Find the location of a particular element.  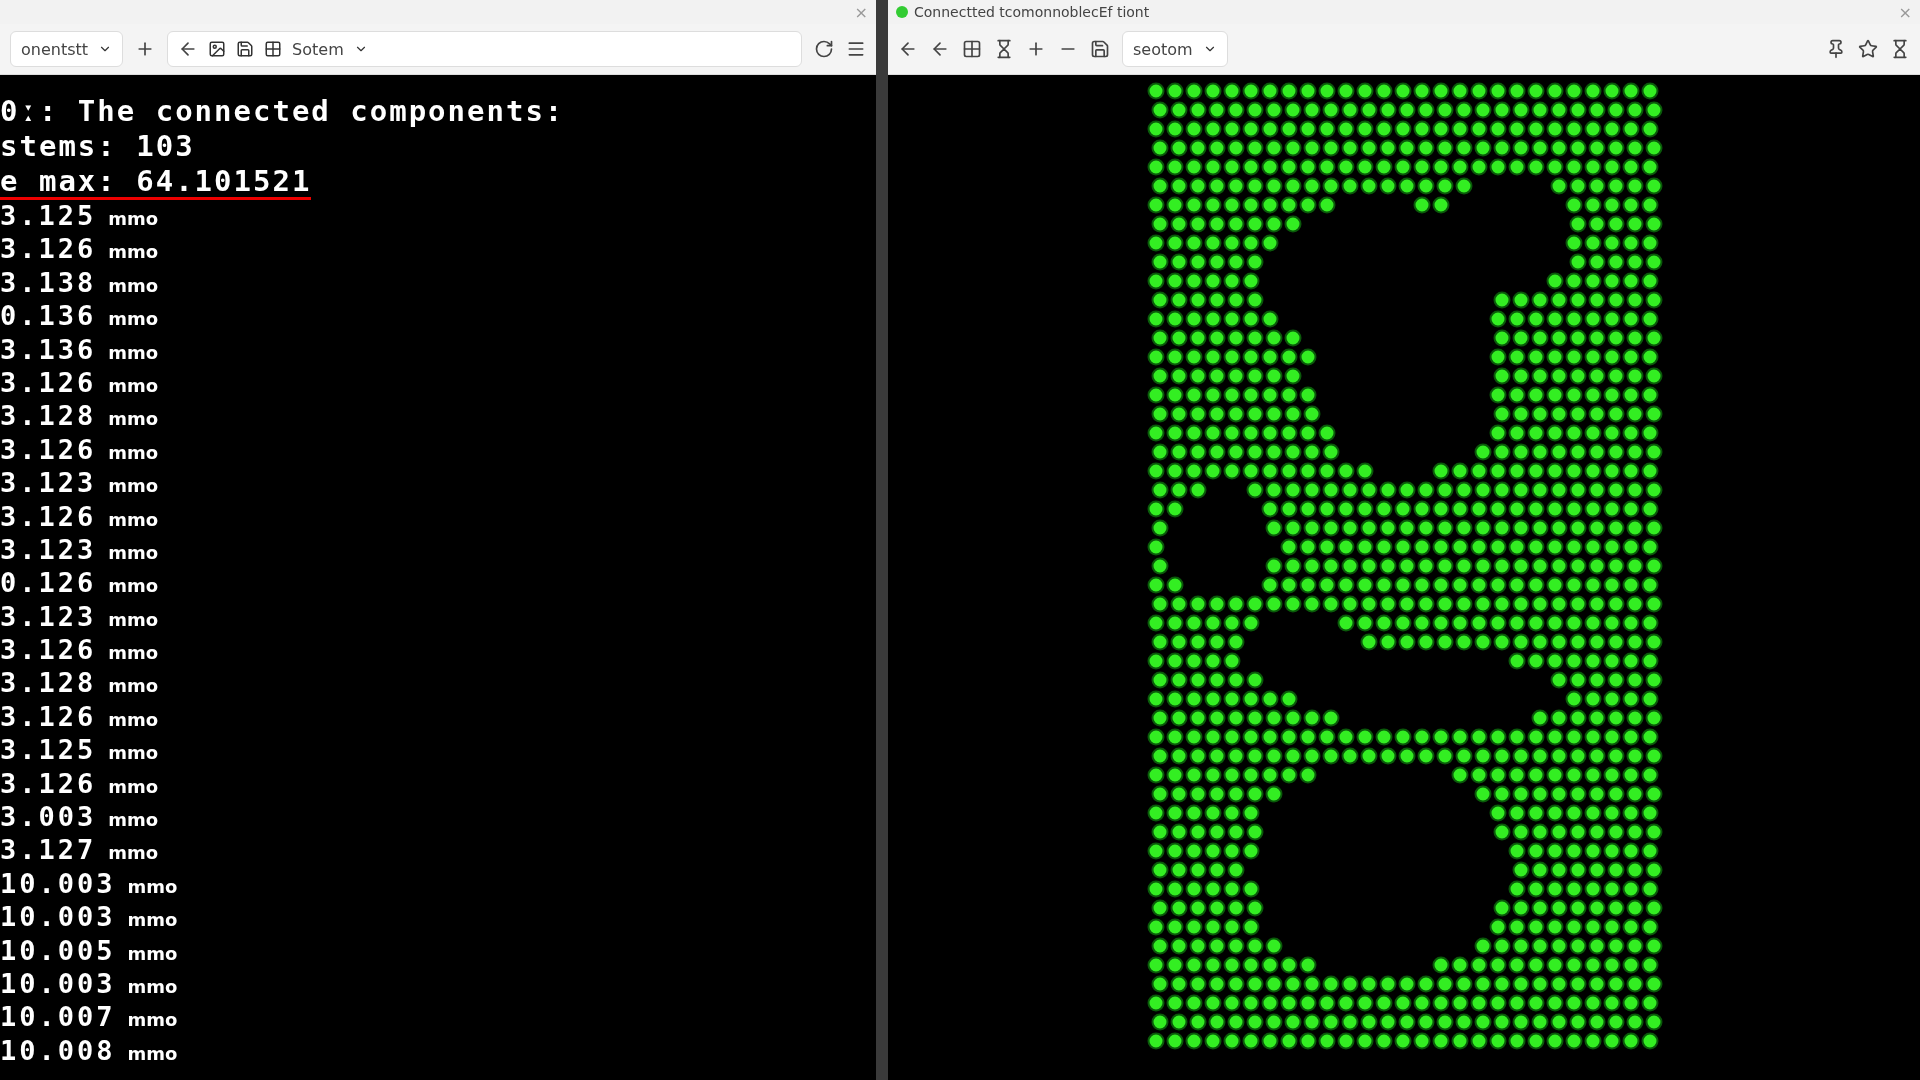

value-text: 3.138 is located at coordinates (48, 282).